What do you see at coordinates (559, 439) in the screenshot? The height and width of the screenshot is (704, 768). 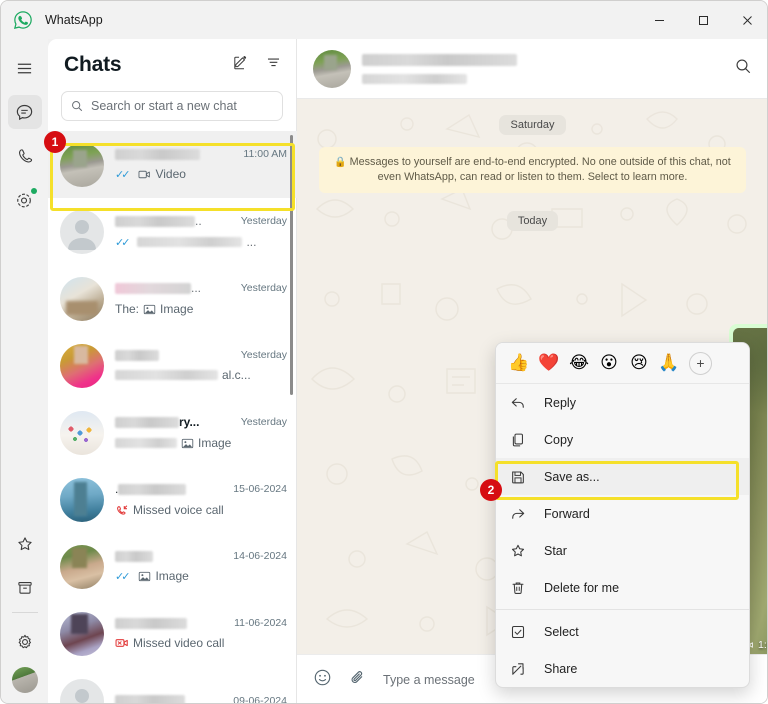 I see `menu-item-label: Copy` at bounding box center [559, 439].